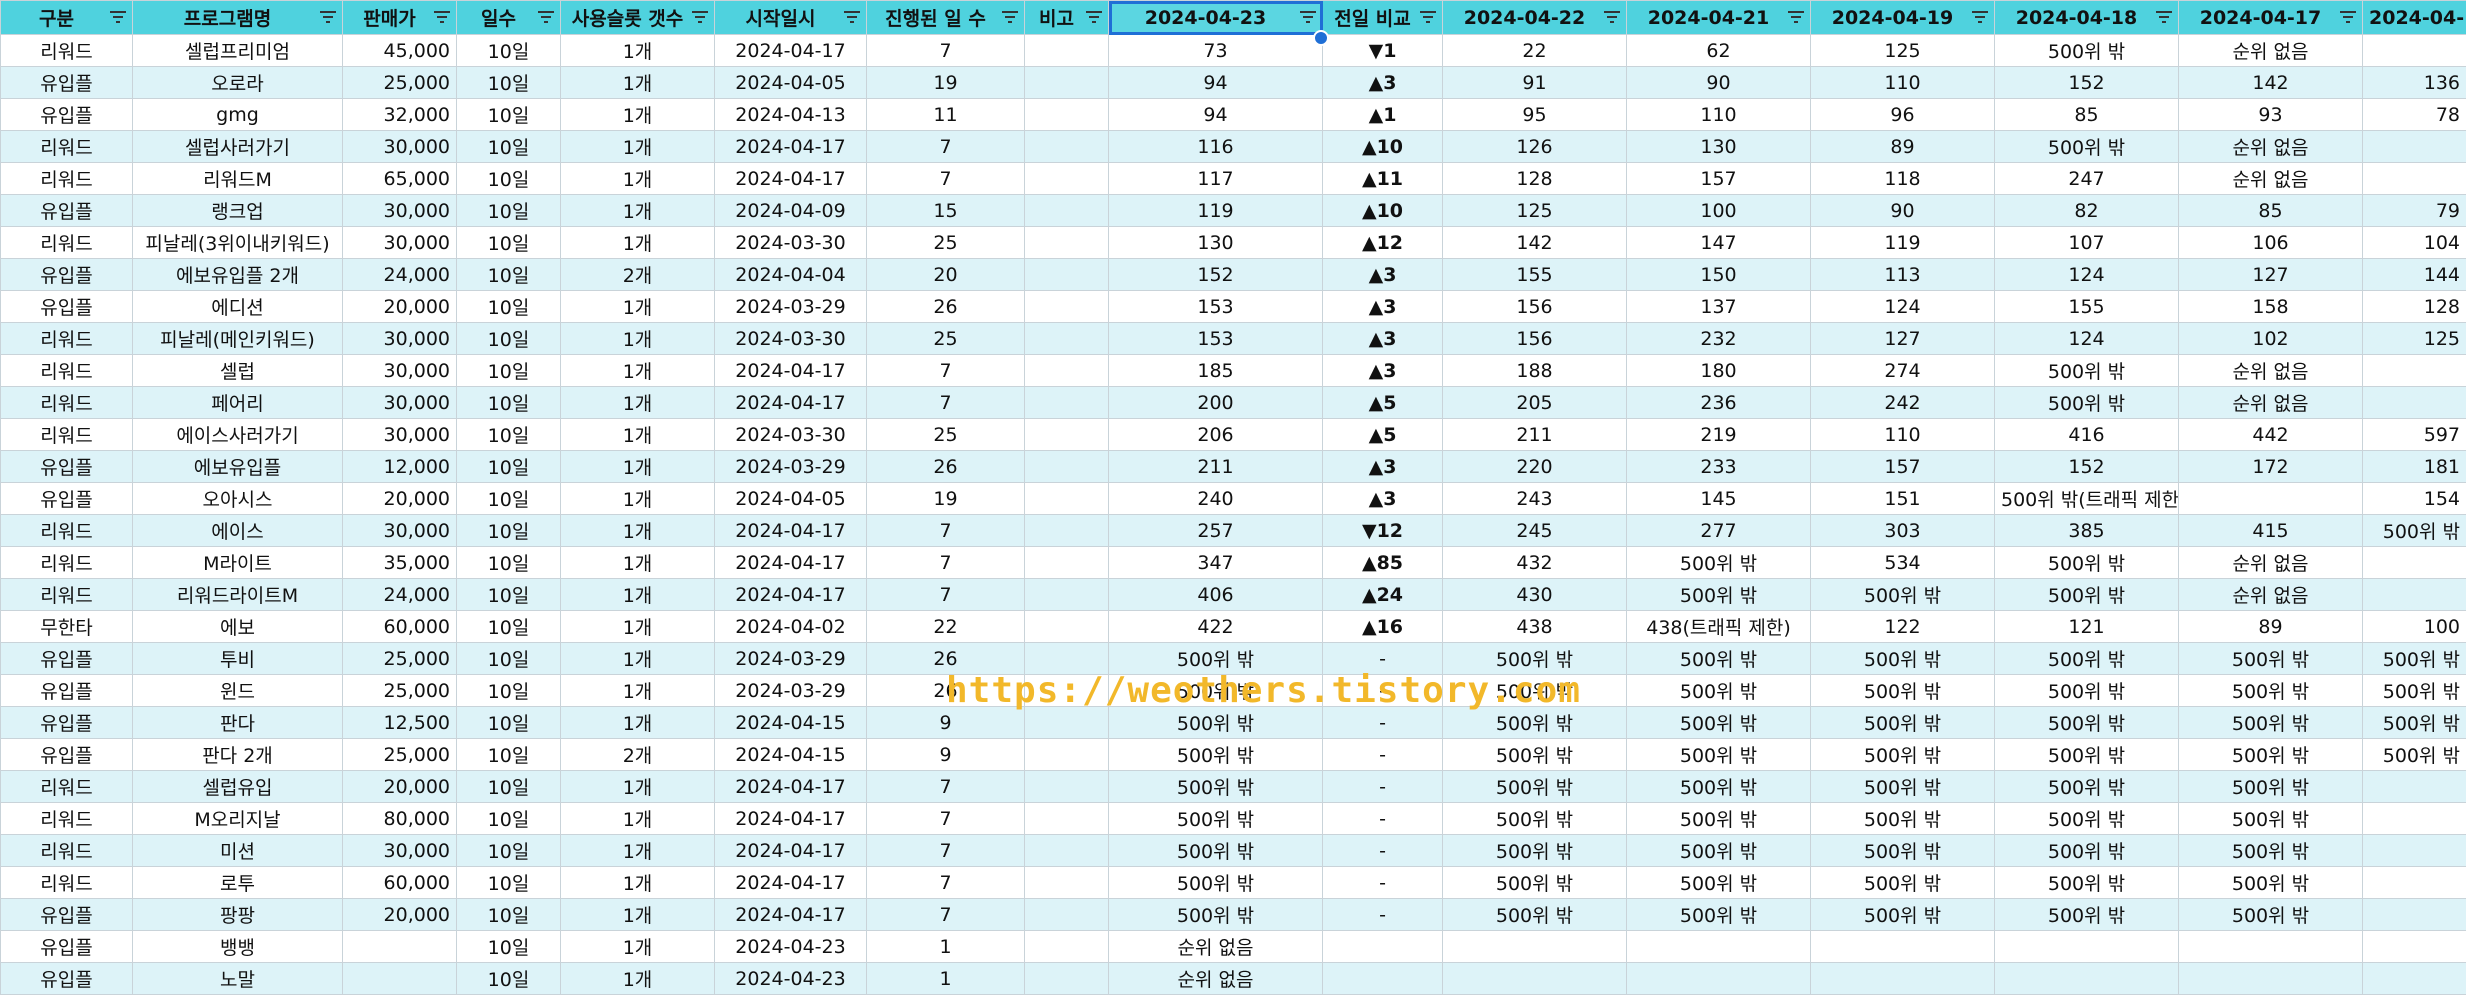  Describe the element at coordinates (1718, 178) in the screenshot. I see `cell-c11: 157` at that location.